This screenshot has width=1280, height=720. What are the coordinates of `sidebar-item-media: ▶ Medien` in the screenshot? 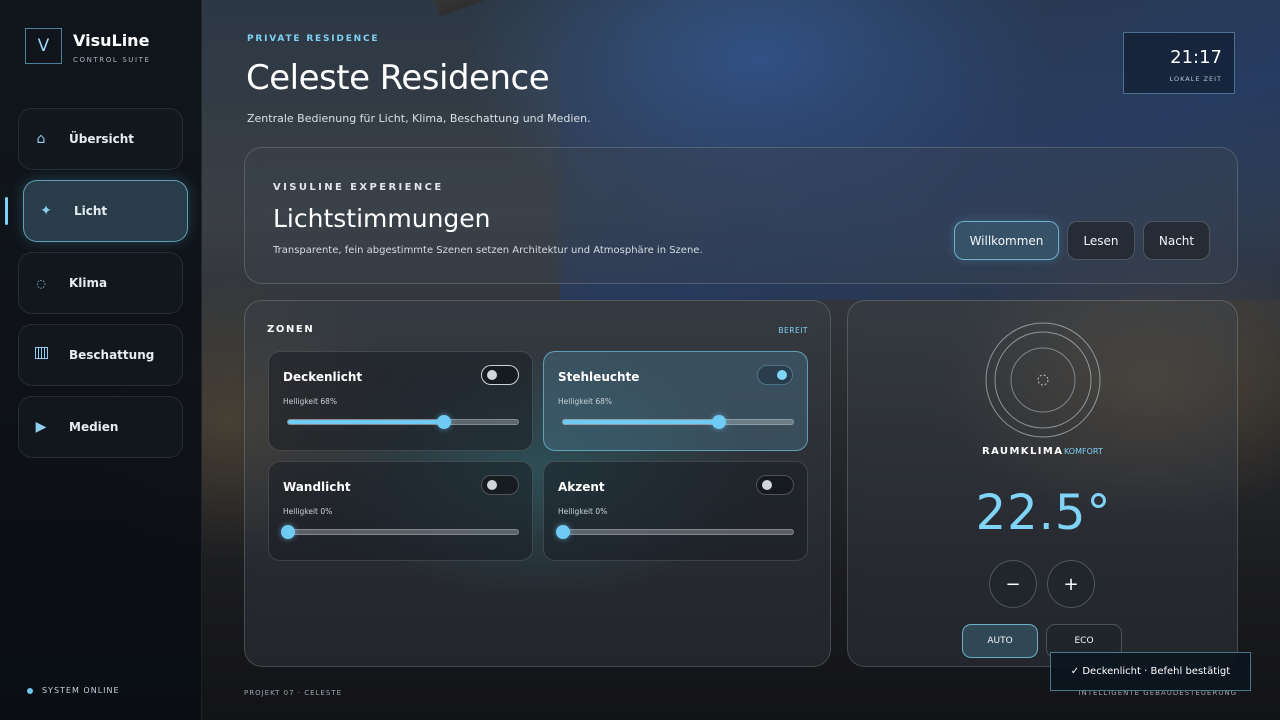 It's located at (100, 427).